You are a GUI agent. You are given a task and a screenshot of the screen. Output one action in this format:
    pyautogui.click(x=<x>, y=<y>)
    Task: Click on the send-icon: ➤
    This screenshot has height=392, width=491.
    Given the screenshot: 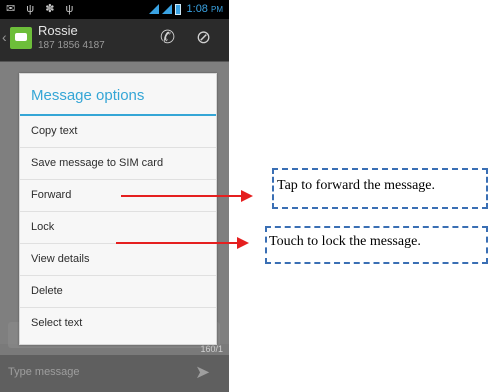 What is the action you would take?
    pyautogui.click(x=202, y=372)
    